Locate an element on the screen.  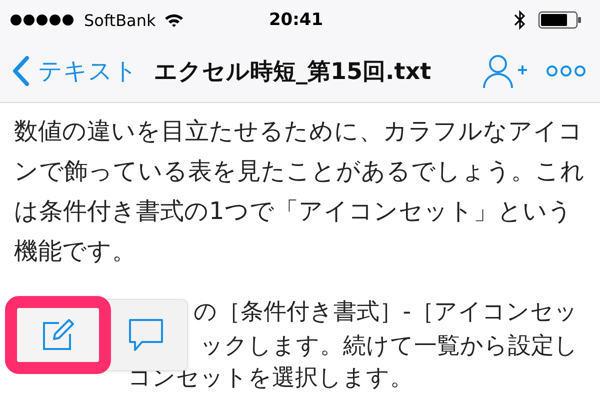
text-line: ックします。続けて一覧から設定し is located at coordinates (389, 346).